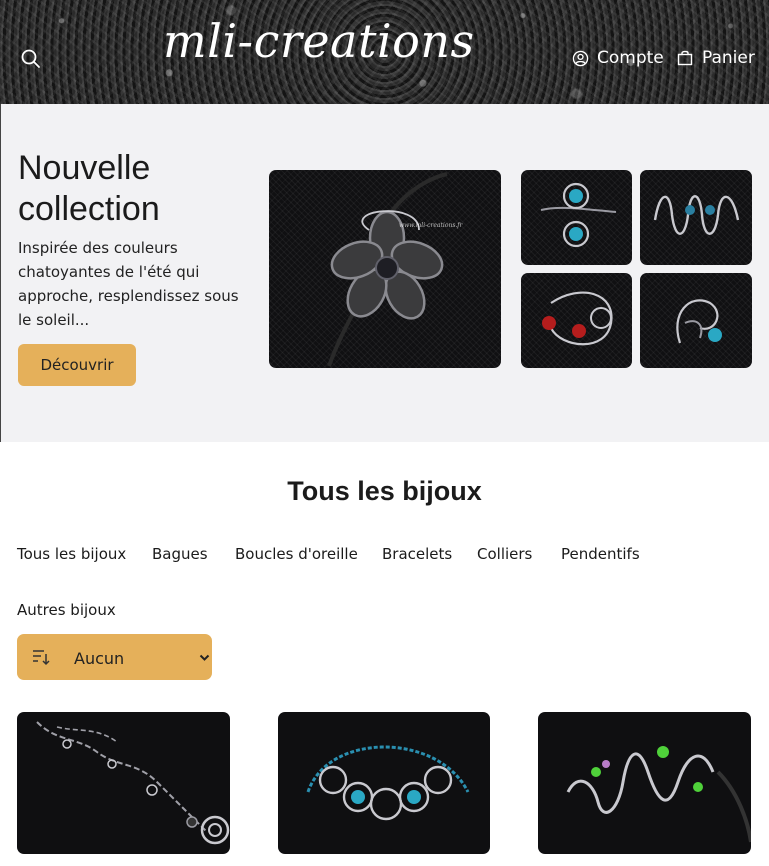 This screenshot has width=769, height=866. I want to click on account-link: Compte, so click(618, 58).